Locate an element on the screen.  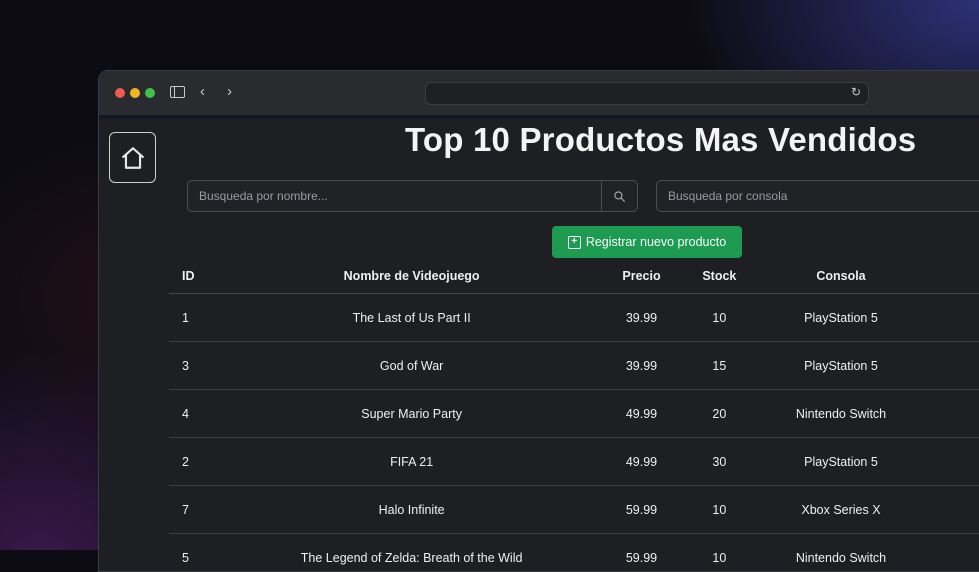
column-header-name: Nombre de Videojuego is located at coordinates (411, 276).